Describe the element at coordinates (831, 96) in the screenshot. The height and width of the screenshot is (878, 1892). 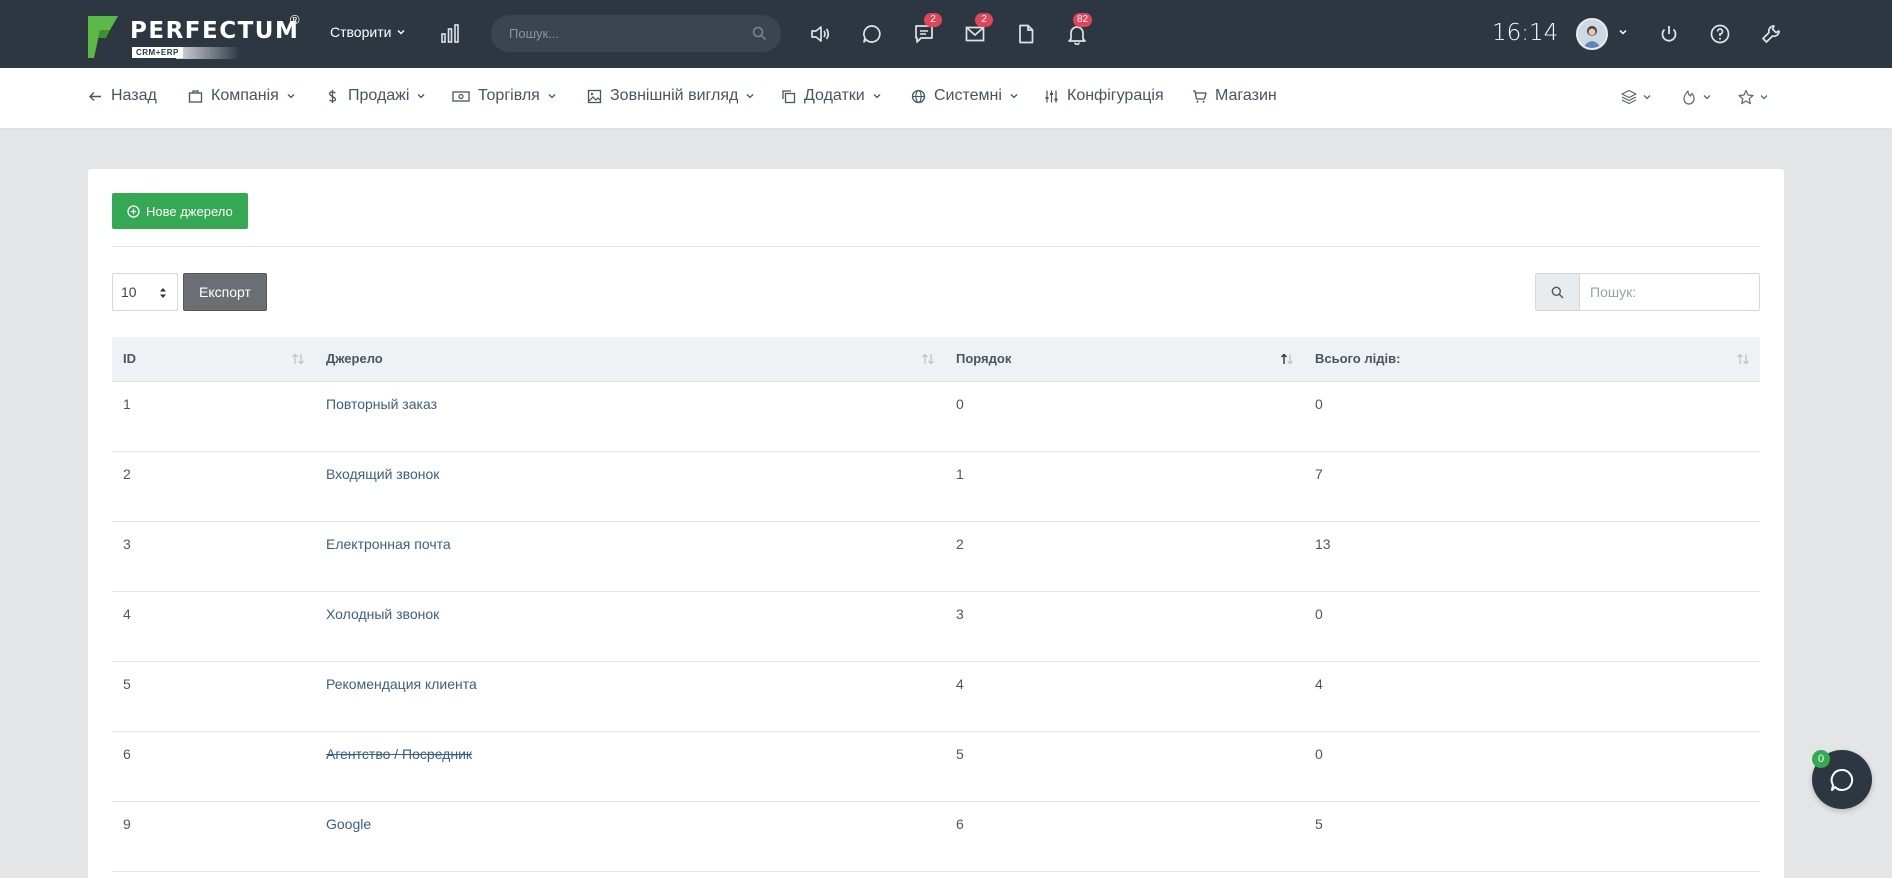
I see `nav-addons: Додатки` at that location.